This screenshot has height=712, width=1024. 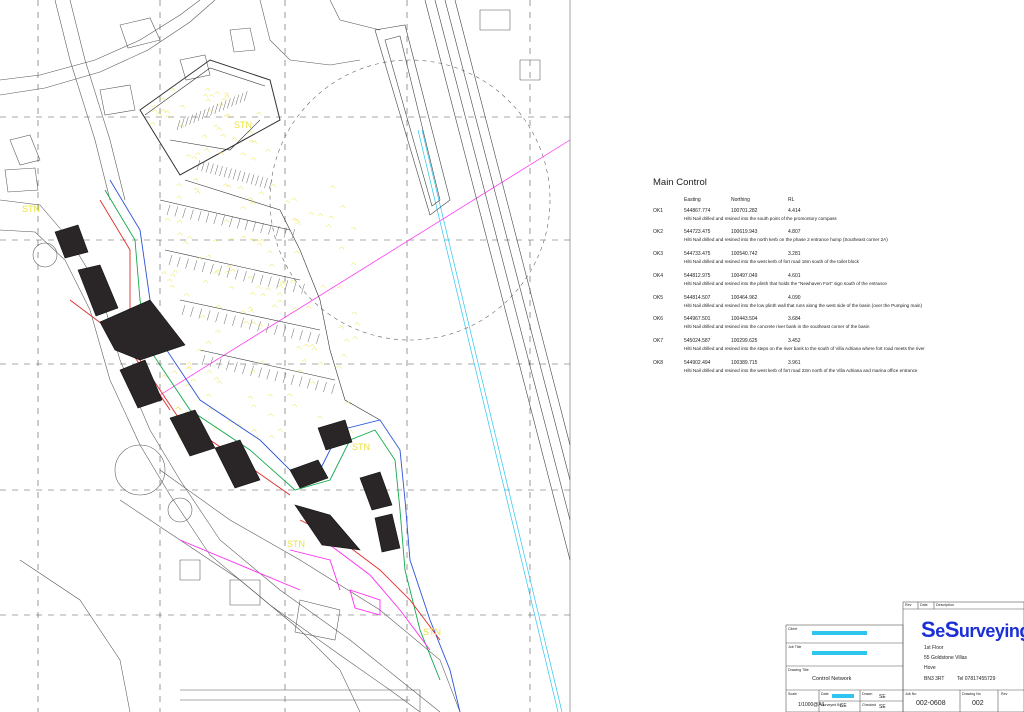 What do you see at coordinates (697, 210) in the screenshot?
I see `point-easting: 544867.774` at bounding box center [697, 210].